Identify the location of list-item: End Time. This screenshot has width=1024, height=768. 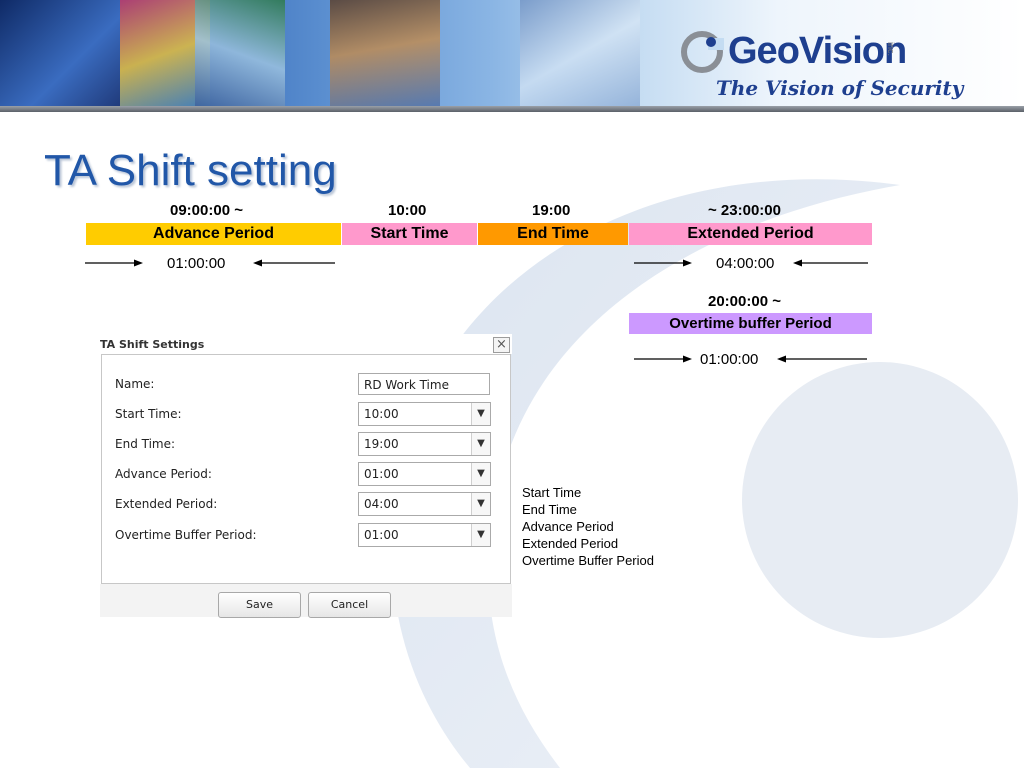
(549, 509).